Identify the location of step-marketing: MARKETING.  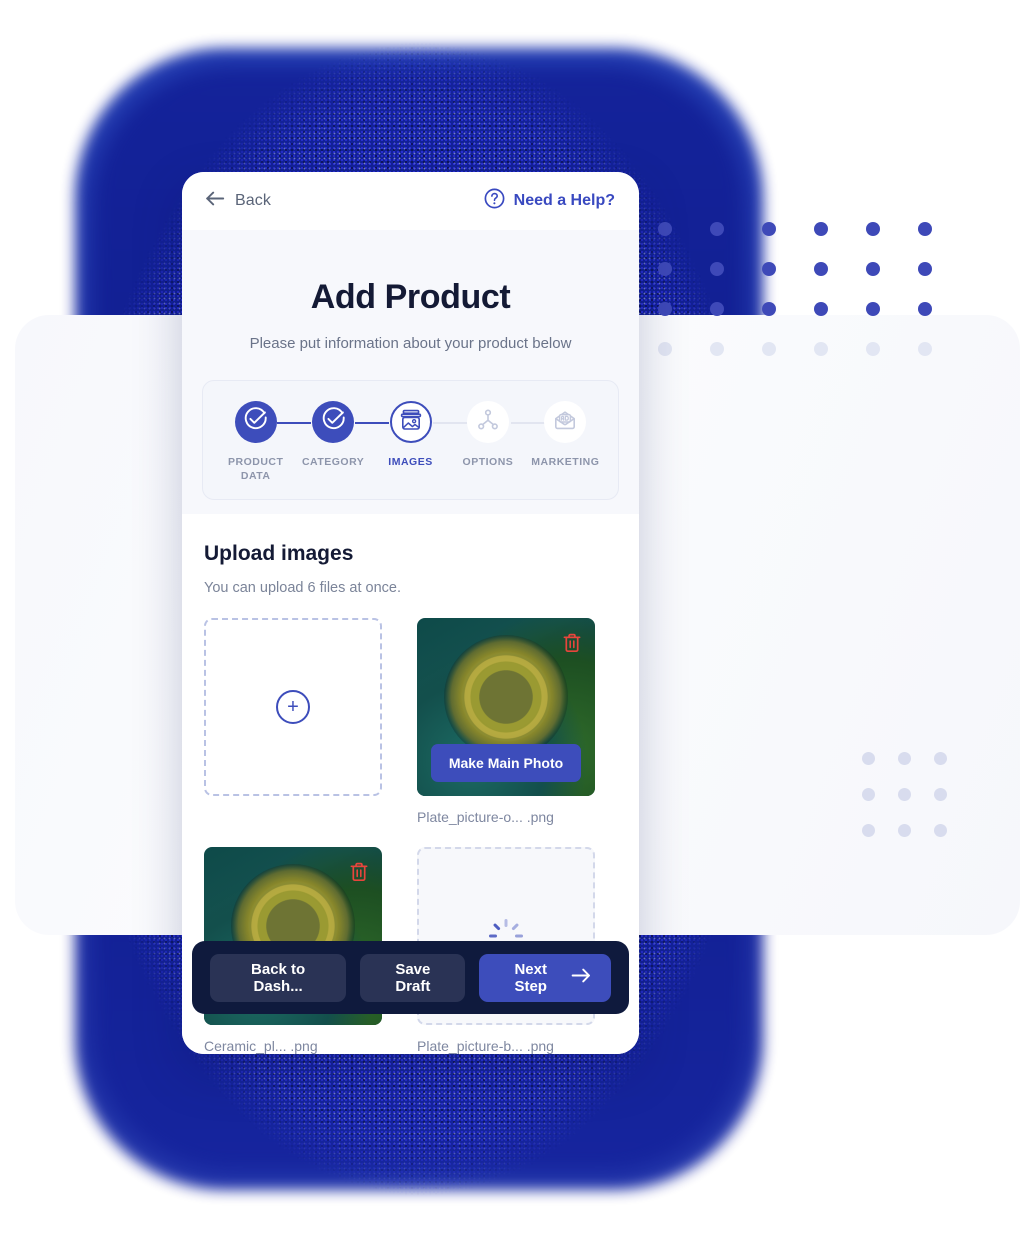
(565, 435).